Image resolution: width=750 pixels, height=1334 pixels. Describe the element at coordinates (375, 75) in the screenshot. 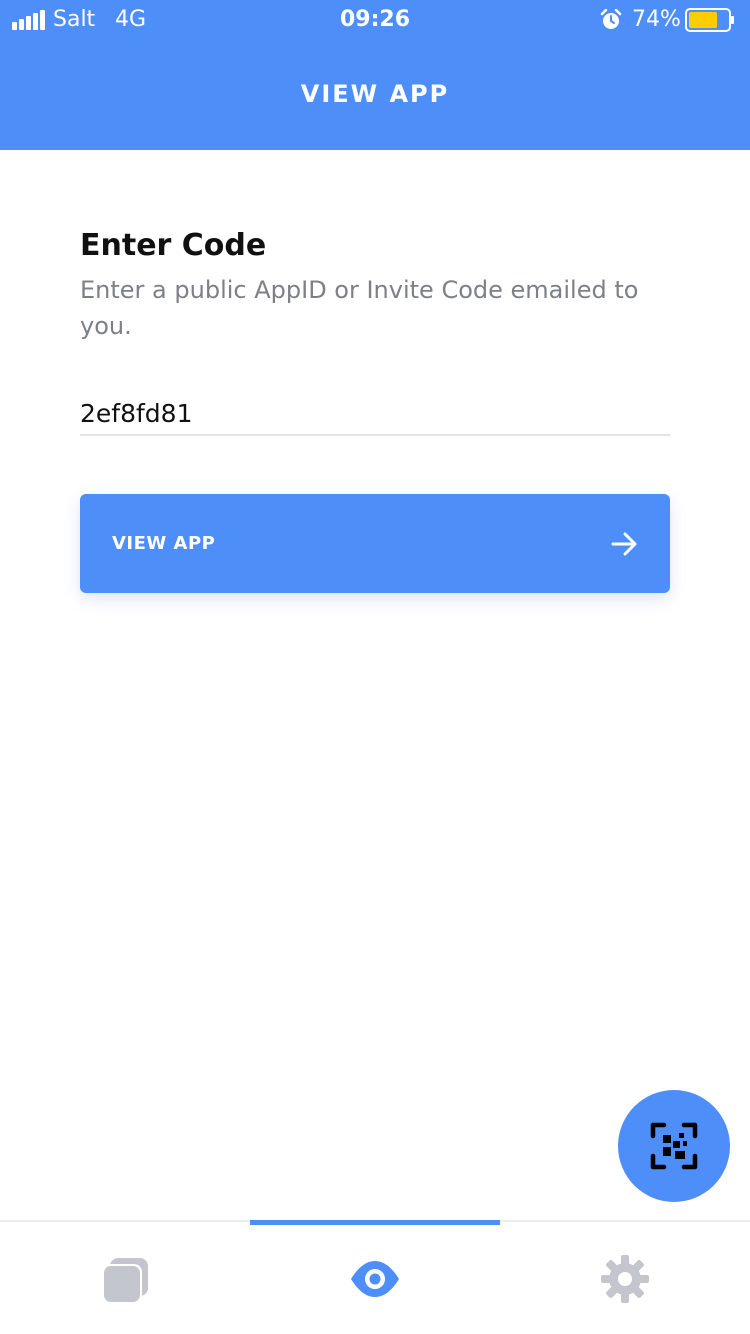

I see `header: Salt 4G 09:26 74% VIEW APP` at that location.